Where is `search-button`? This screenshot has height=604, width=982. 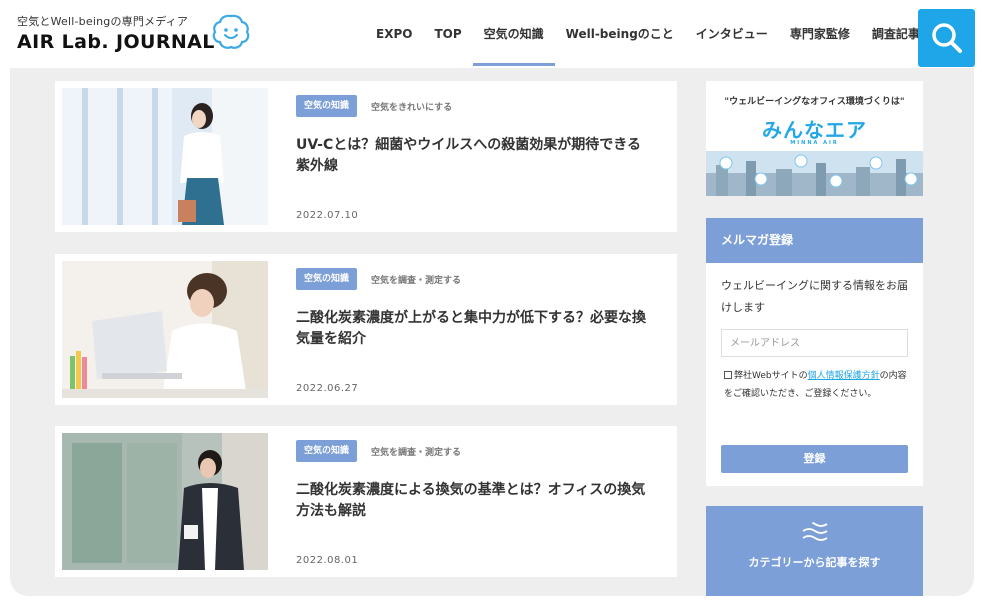 search-button is located at coordinates (946, 38).